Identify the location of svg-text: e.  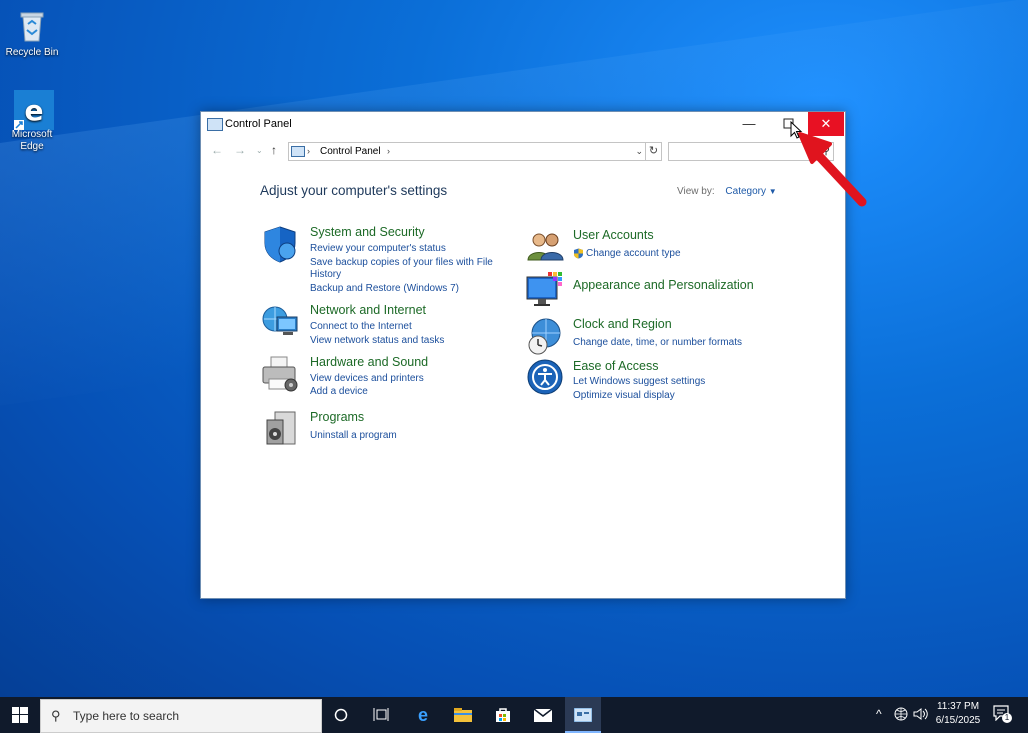
(34, 110).